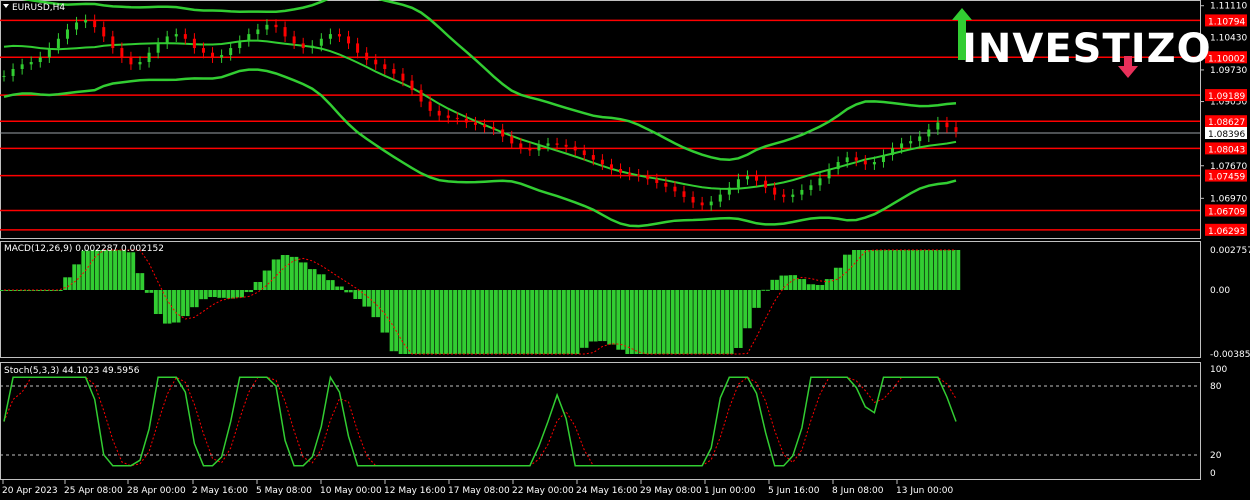  I want to click on time-tick-label: 5 May 08:00, so click(284, 491).